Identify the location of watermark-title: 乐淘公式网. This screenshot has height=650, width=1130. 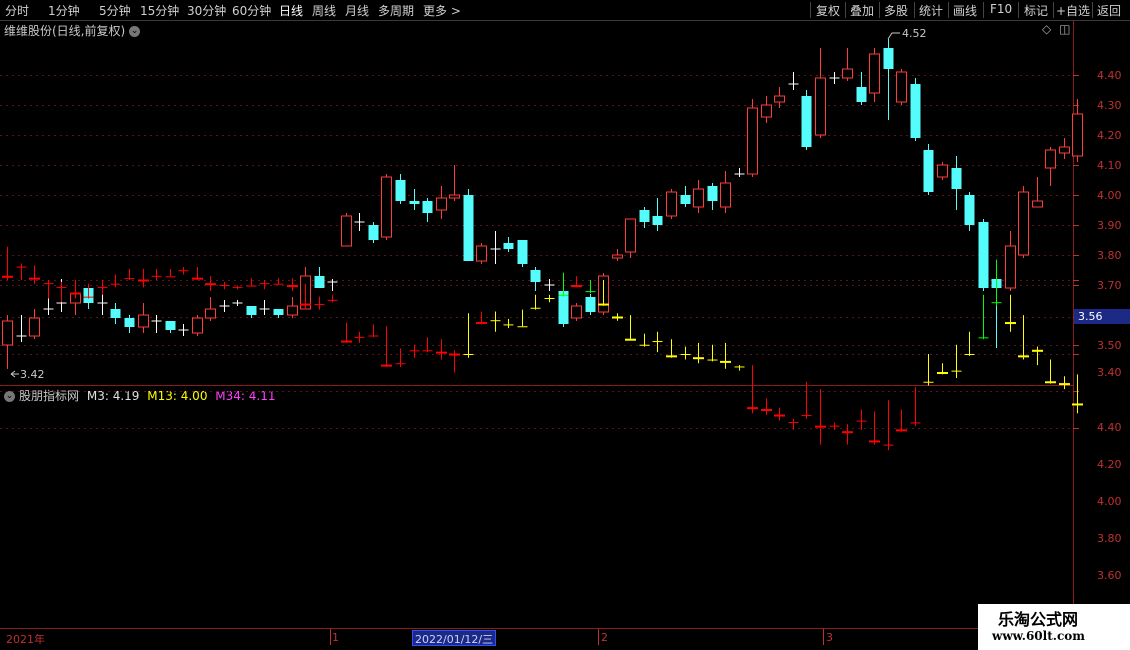
(1038, 619).